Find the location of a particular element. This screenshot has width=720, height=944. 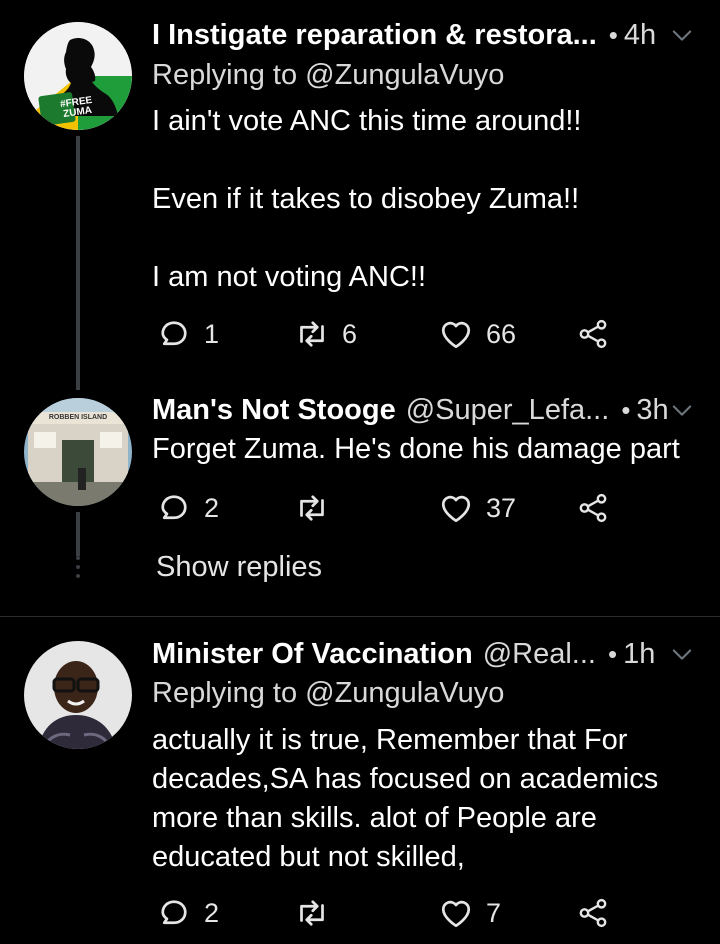

like-count: 37 is located at coordinates (501, 507).